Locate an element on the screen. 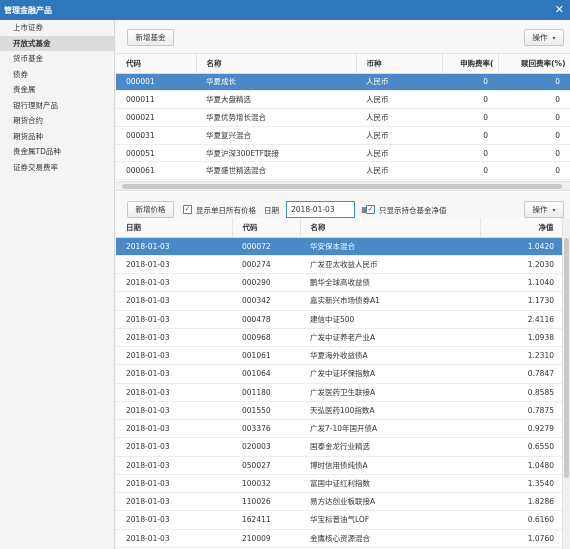 This screenshot has width=570, height=549. table-cell: 0.7875 is located at coordinates (521, 411).